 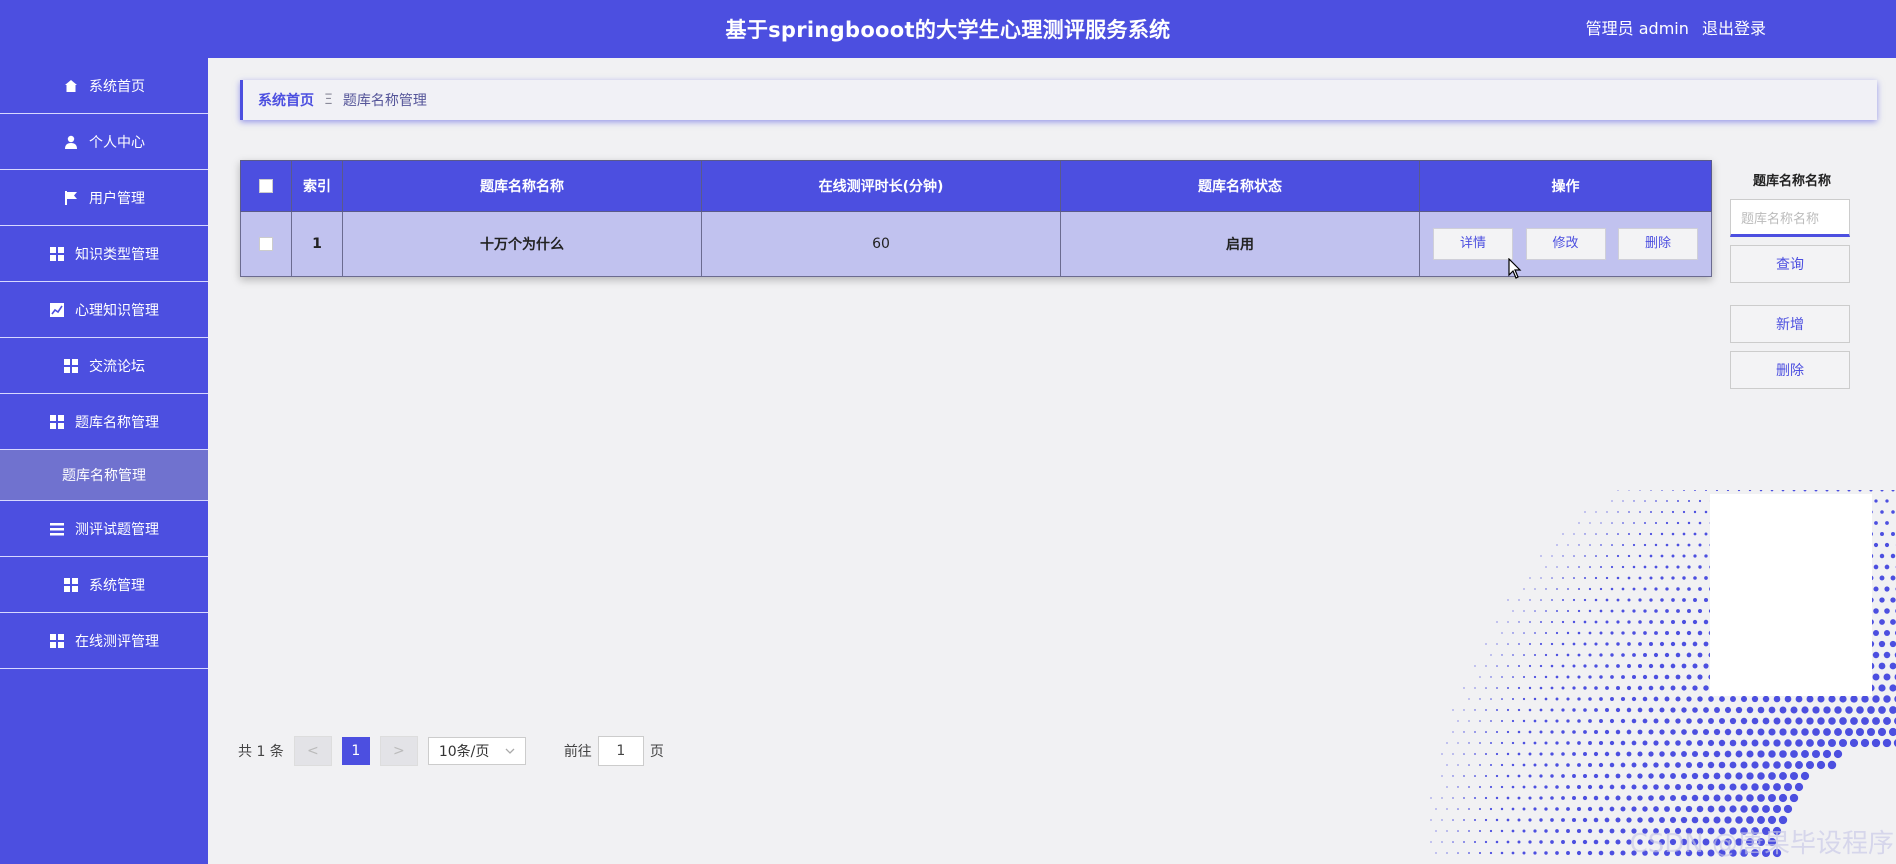 What do you see at coordinates (104, 142) in the screenshot?
I see `sidebar-item-personal: 个人中心` at bounding box center [104, 142].